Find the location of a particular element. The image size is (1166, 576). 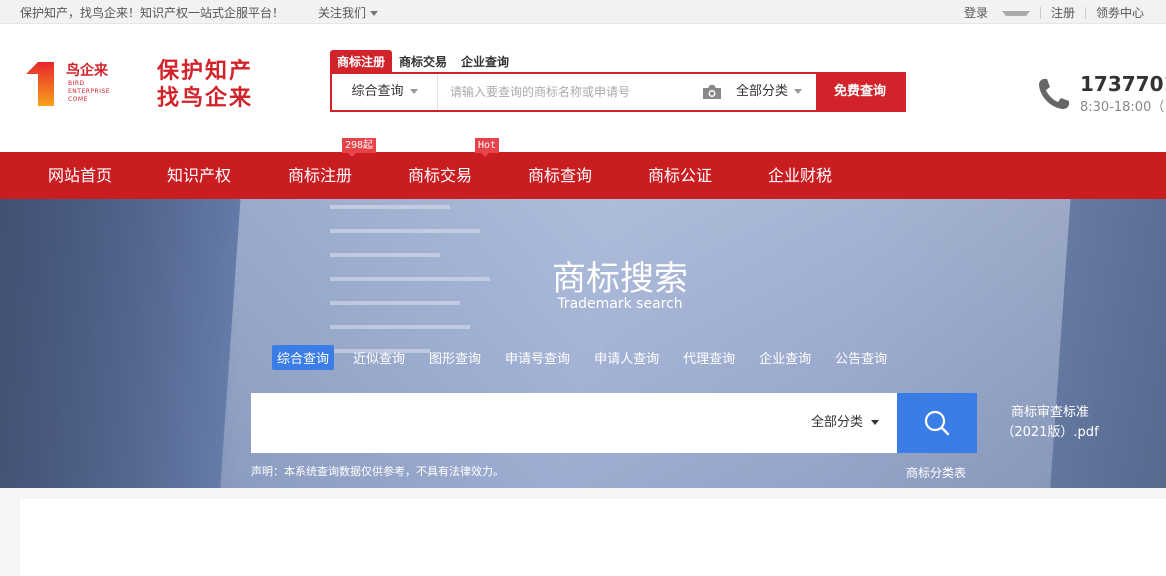

logo-icon is located at coordinates (40, 84).